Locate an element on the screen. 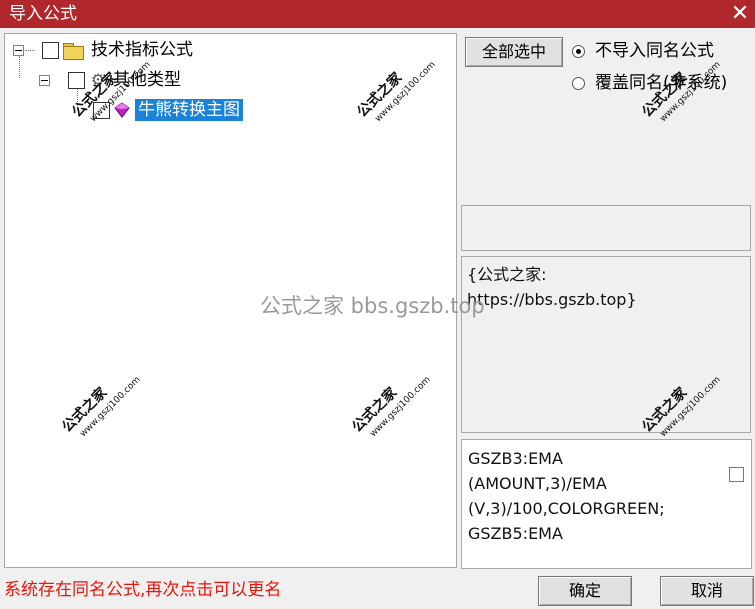  tree-node-root: 技术指标公式 is located at coordinates (103, 50).